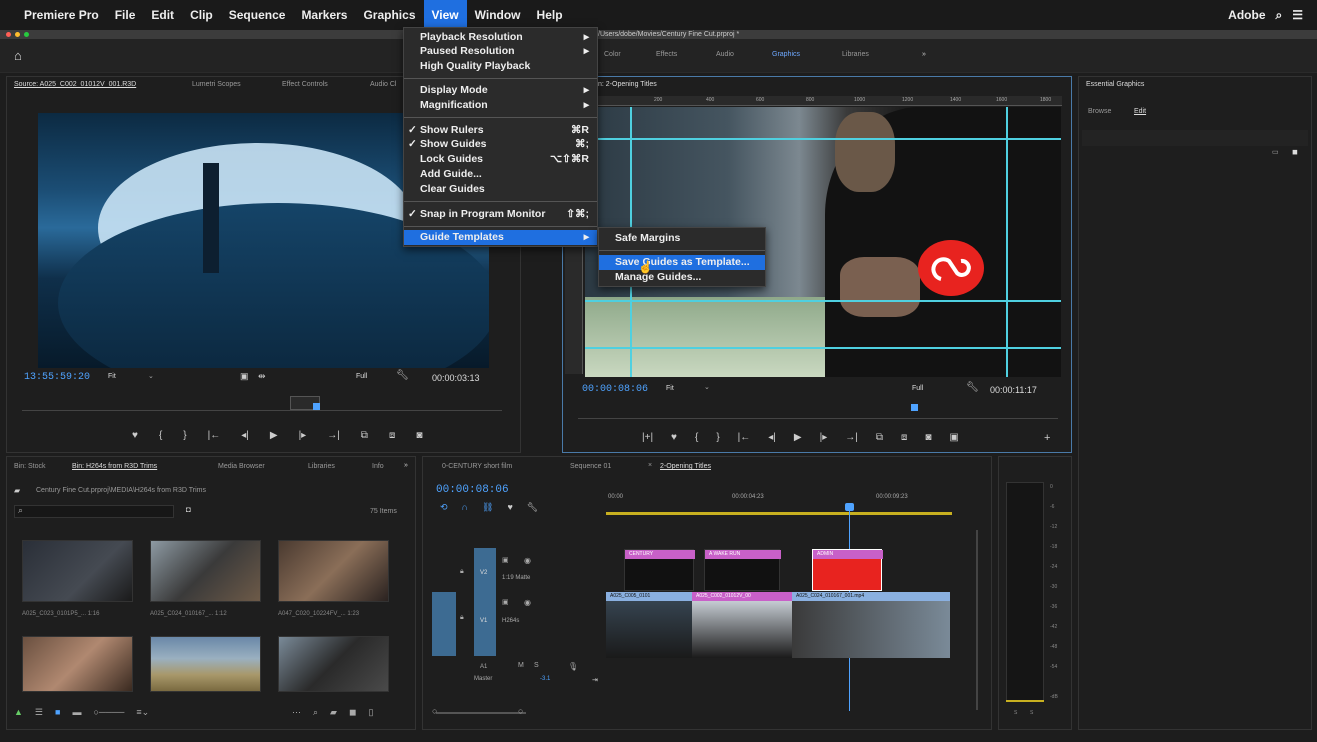  Describe the element at coordinates (855, 54) in the screenshot. I see `tab-libraries: Libraries` at that location.